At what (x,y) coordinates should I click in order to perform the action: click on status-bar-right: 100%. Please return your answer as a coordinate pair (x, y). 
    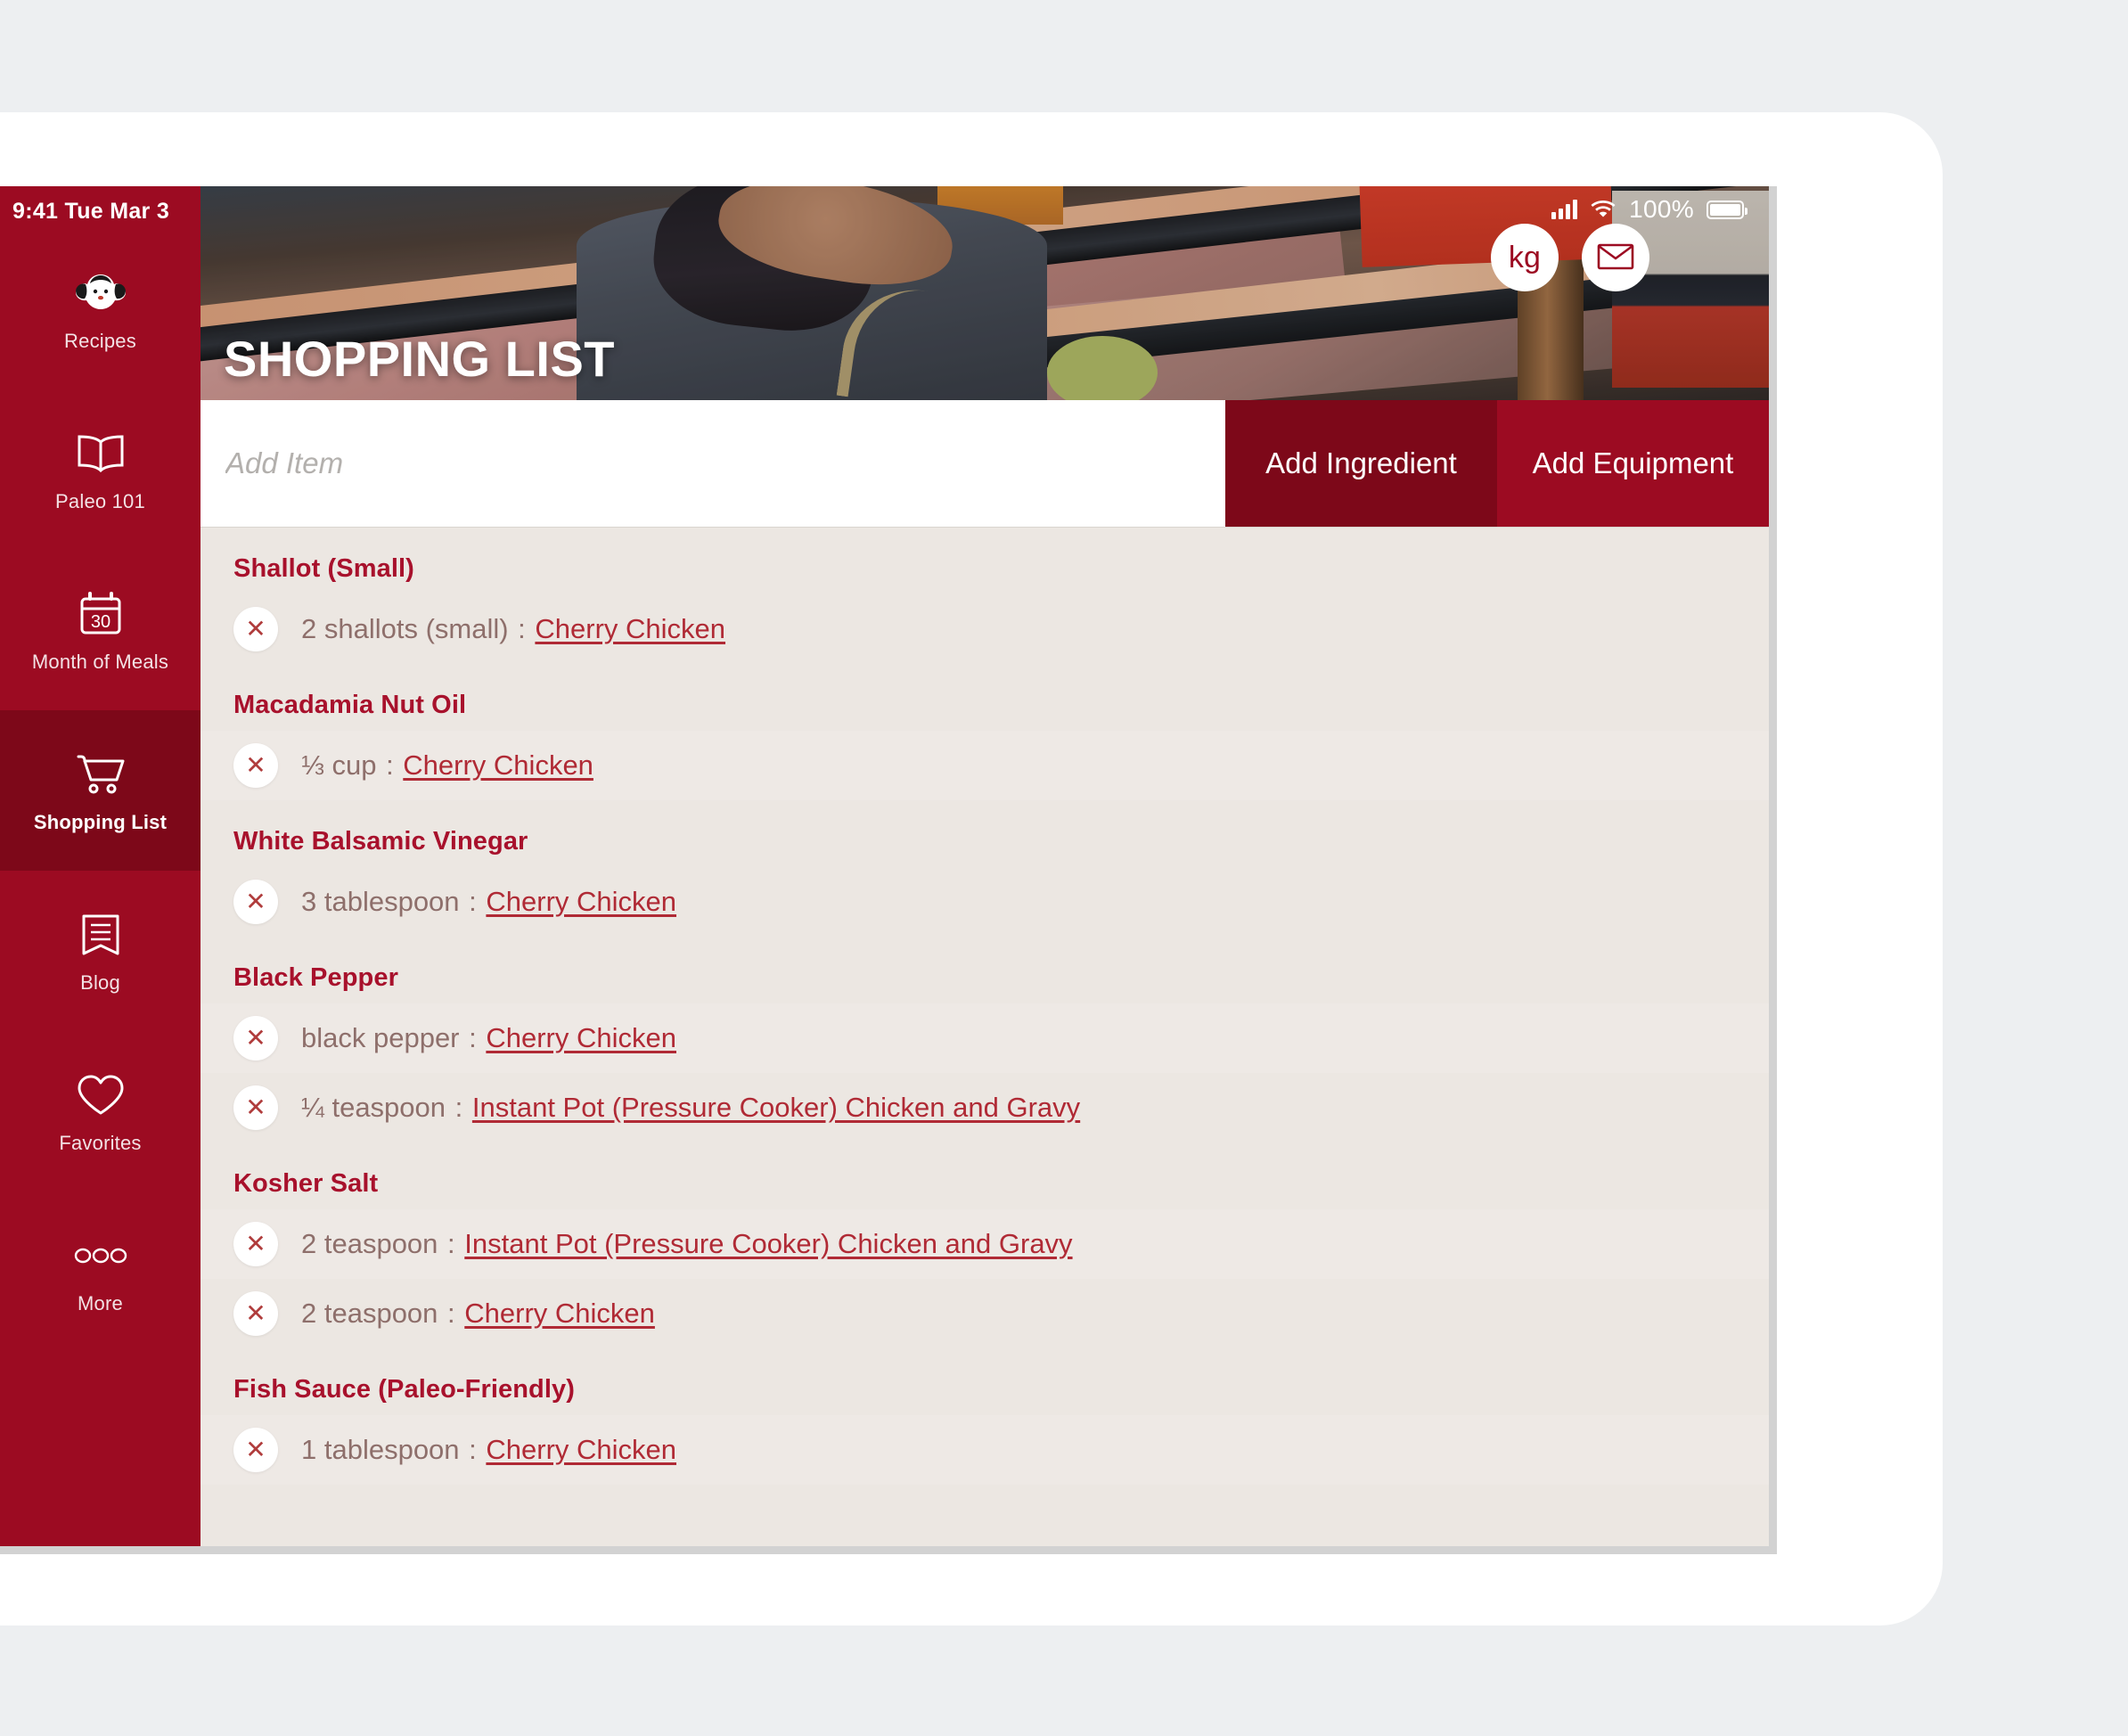
    Looking at the image, I should click on (1649, 209).